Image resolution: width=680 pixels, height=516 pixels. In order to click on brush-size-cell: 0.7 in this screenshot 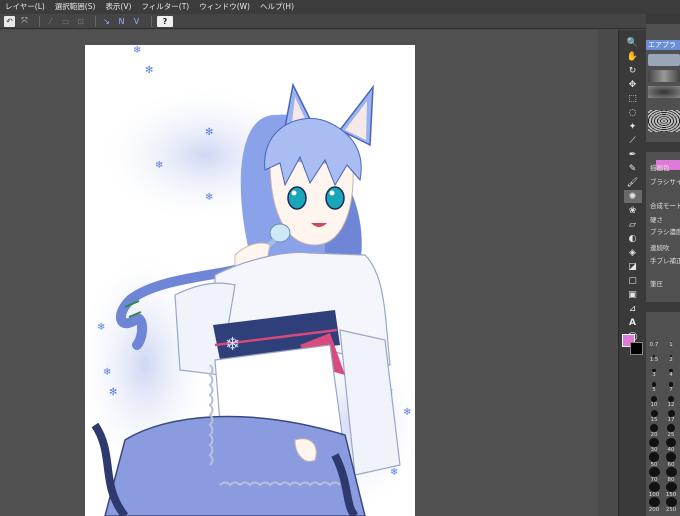, I will do `click(654, 340)`.